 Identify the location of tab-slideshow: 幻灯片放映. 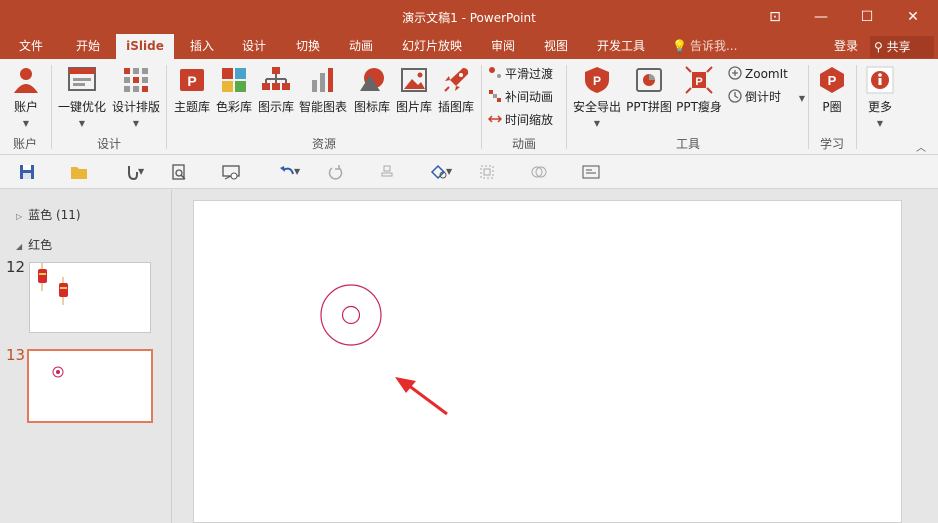
(432, 46).